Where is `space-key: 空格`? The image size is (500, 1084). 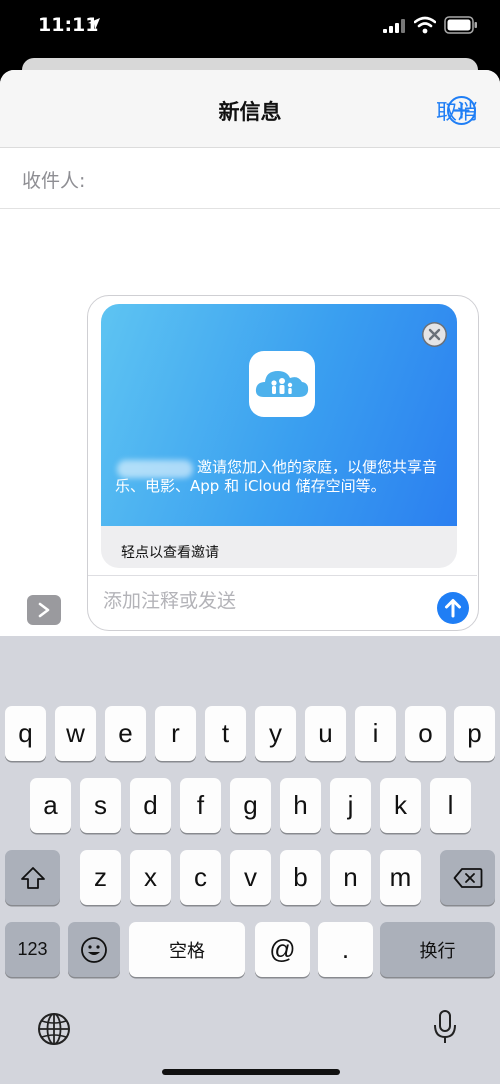 space-key: 空格 is located at coordinates (187, 949).